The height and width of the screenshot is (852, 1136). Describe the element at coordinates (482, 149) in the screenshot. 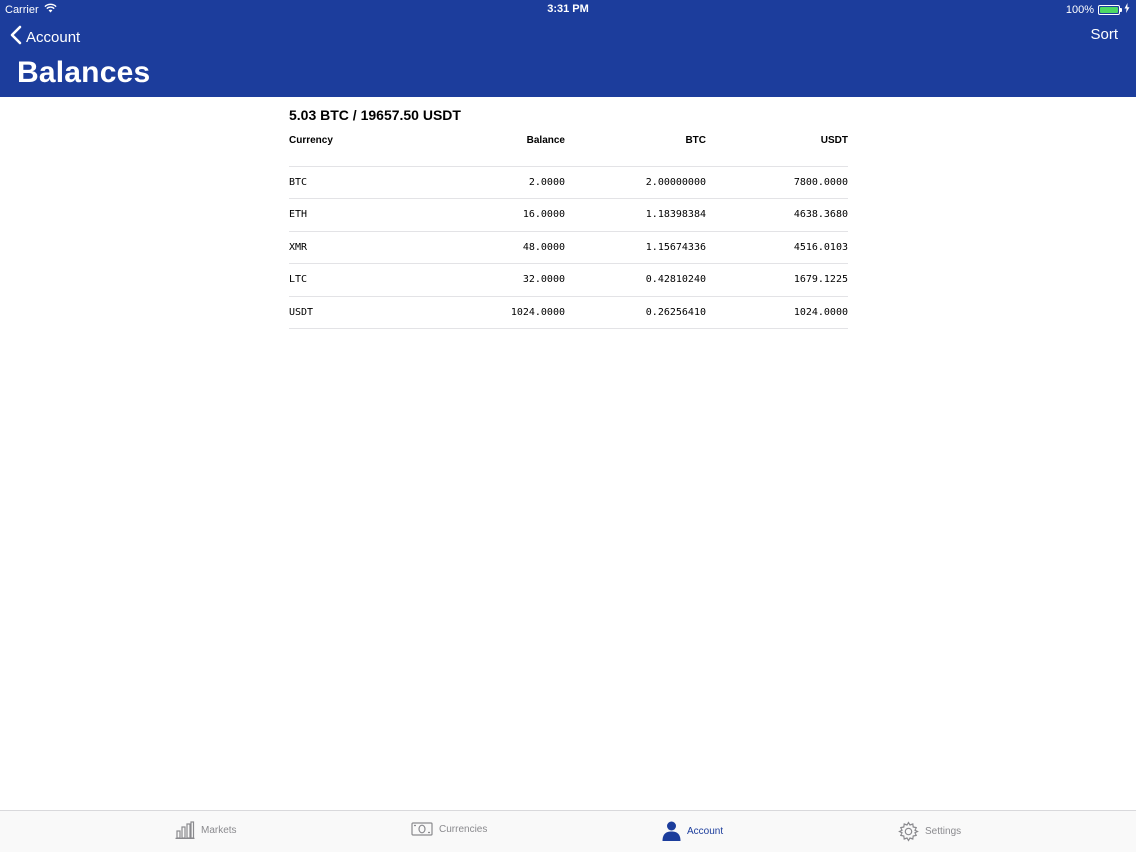

I see `header-balance: Balance` at that location.